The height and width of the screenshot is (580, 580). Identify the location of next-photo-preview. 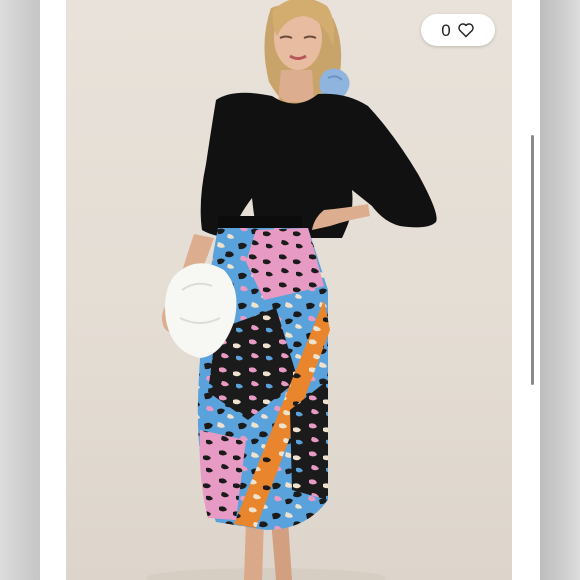
(560, 290).